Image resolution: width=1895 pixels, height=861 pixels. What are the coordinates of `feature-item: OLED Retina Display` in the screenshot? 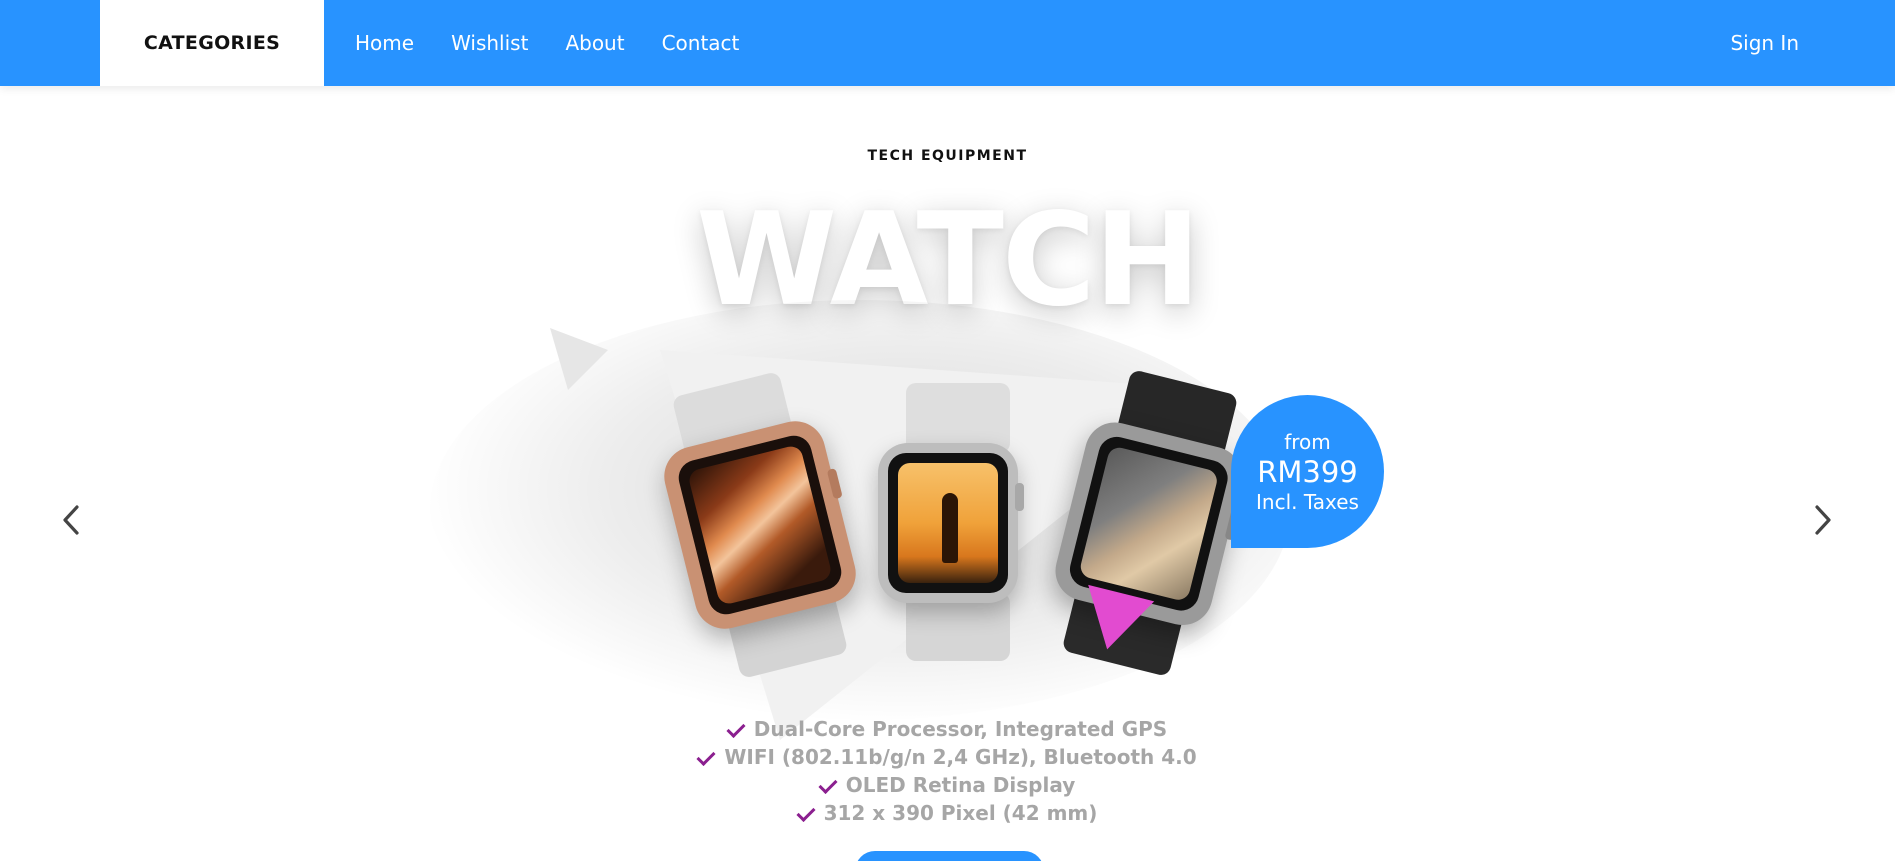 It's located at (947, 785).